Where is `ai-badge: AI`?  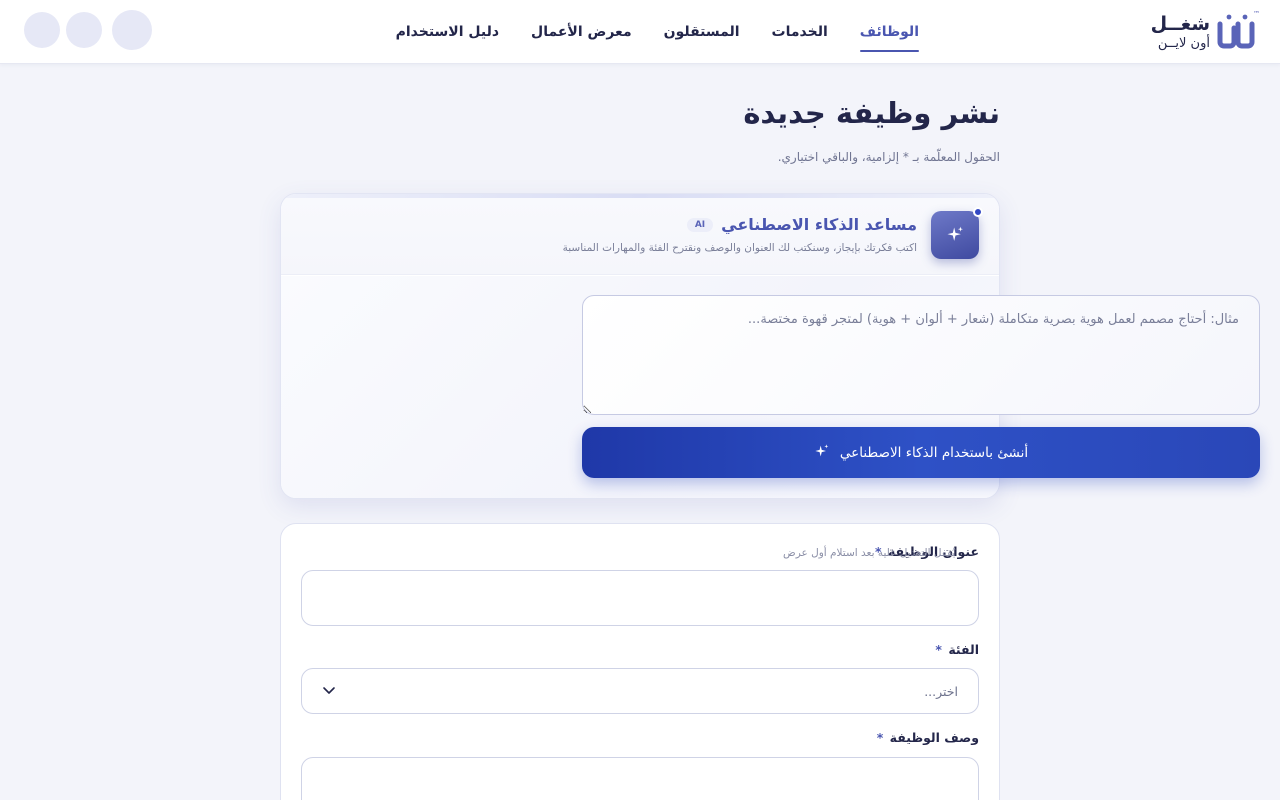 ai-badge: AI is located at coordinates (700, 224).